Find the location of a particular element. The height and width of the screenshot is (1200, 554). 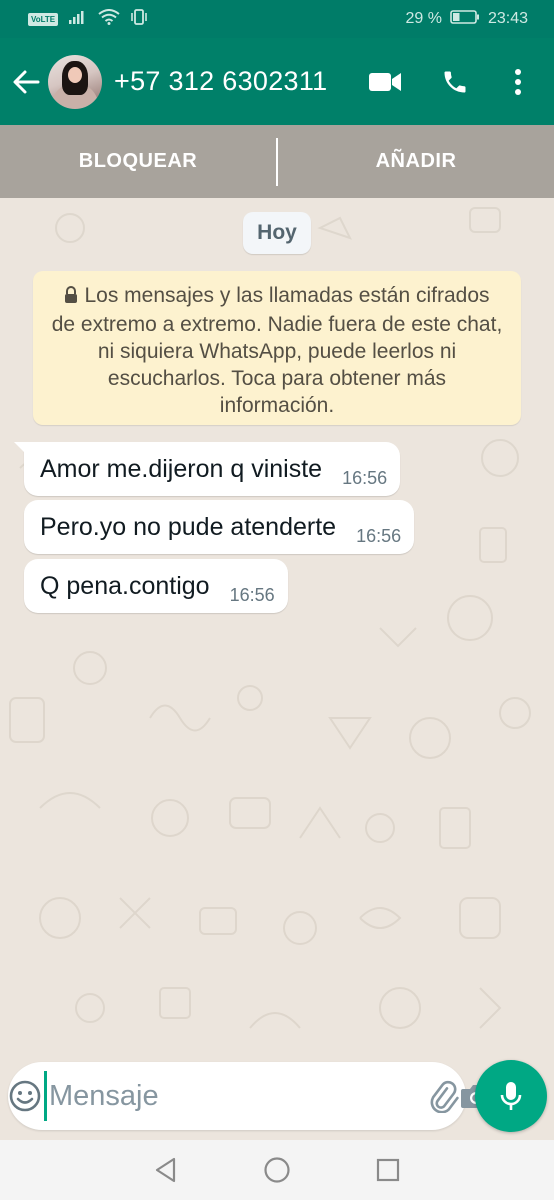

date-chip: Hoy is located at coordinates (277, 233).